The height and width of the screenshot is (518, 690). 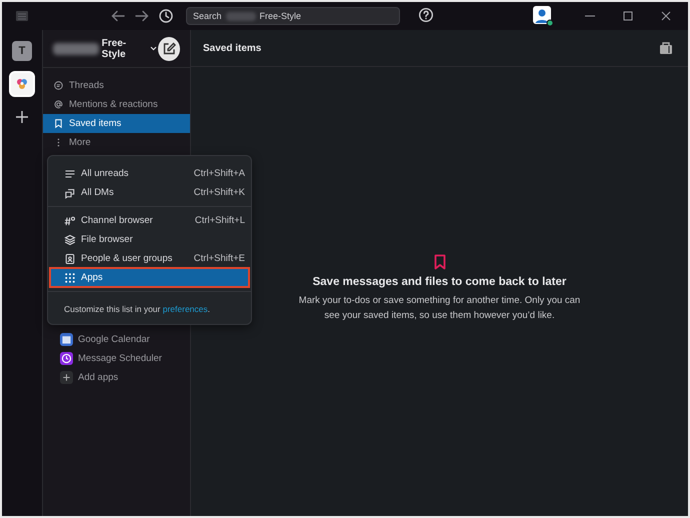 I want to click on clock-icon, so click(x=166, y=16).